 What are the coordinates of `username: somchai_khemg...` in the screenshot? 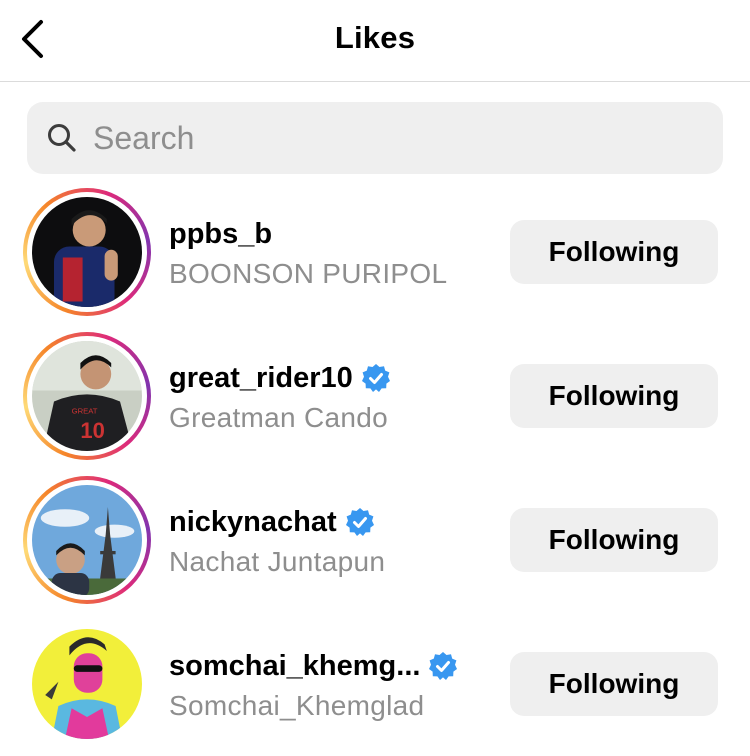 It's located at (294, 666).